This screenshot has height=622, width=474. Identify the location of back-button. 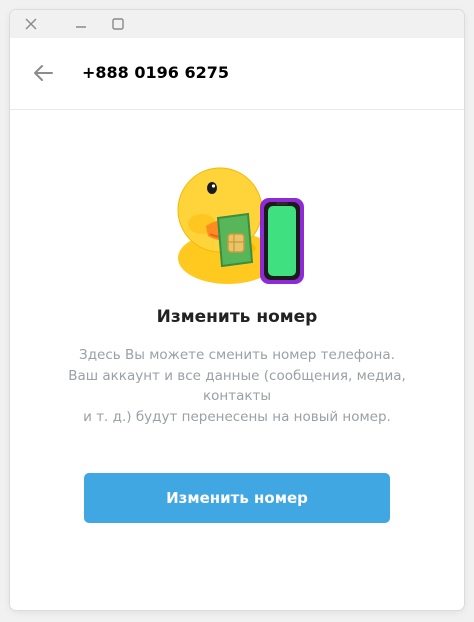
(43, 73).